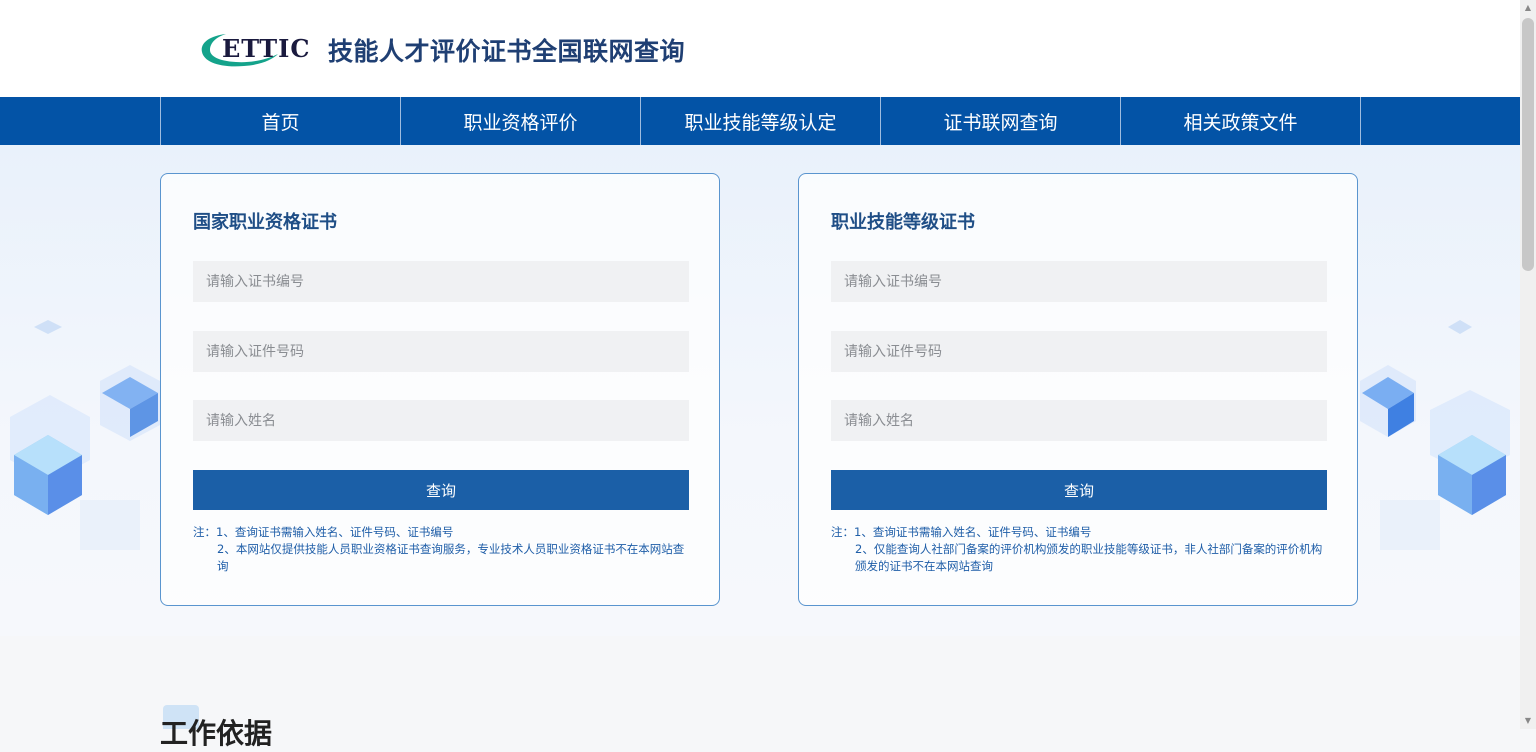 The image size is (1536, 752). Describe the element at coordinates (216, 733) in the screenshot. I see `section-title: 工作依据` at that location.